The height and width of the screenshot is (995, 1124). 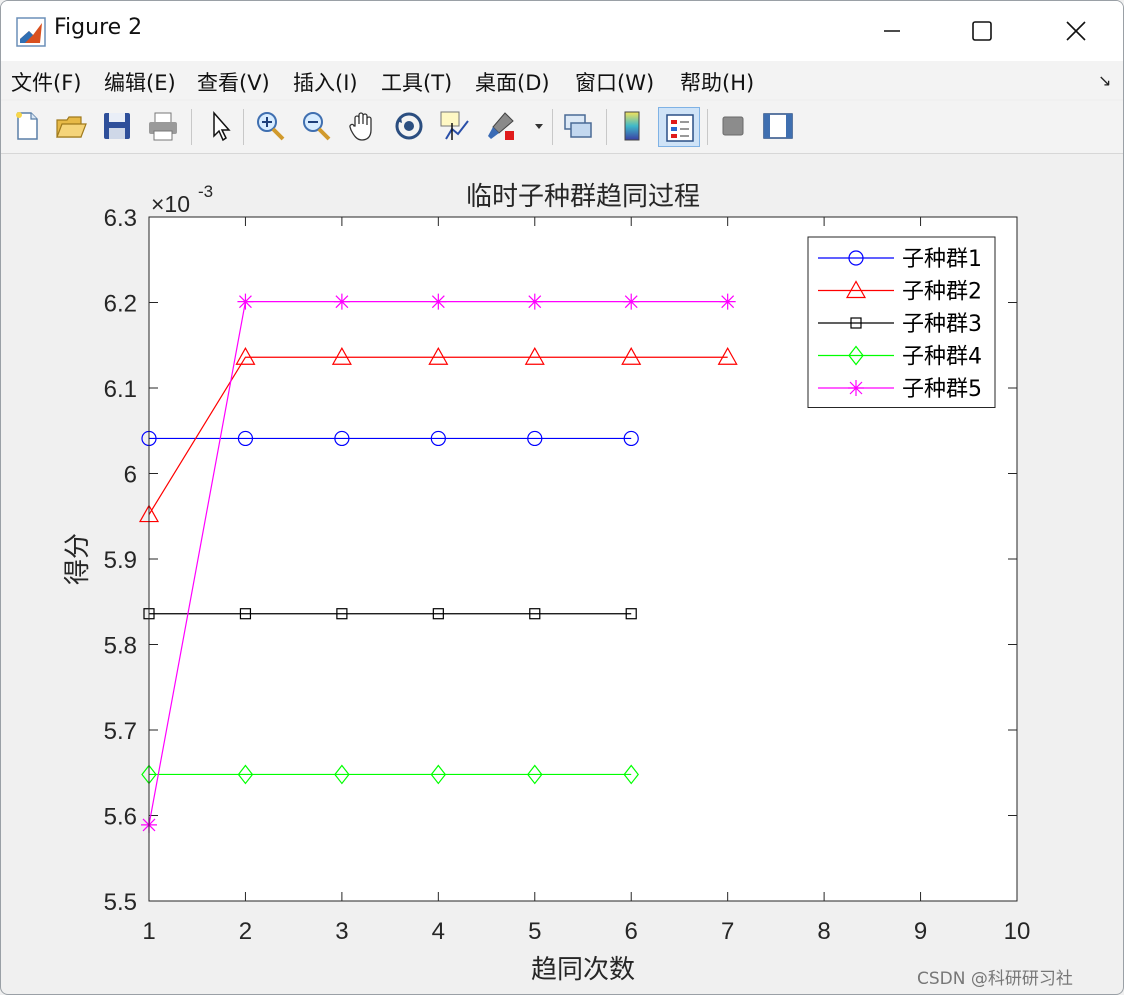 I want to click on maximize-button, so click(x=982, y=31).